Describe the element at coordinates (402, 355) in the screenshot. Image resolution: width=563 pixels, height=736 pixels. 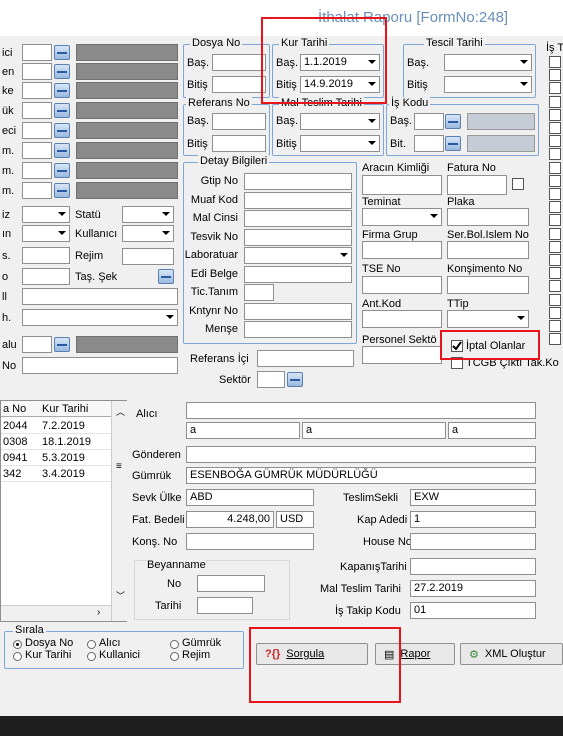
I see `personel-sektor-input` at that location.